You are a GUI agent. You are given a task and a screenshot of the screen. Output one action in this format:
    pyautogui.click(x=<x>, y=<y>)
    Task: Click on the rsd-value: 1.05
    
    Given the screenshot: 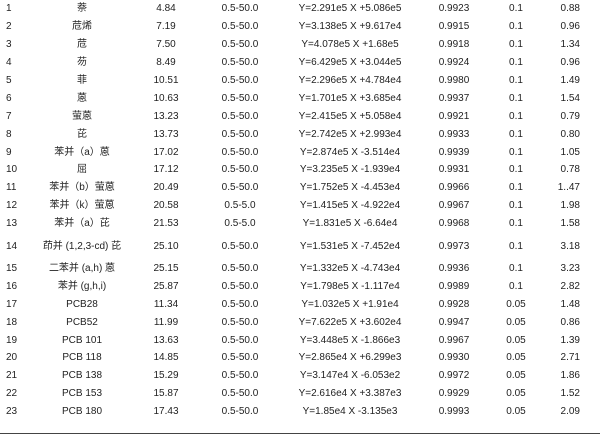 What is the action you would take?
    pyautogui.click(x=570, y=152)
    